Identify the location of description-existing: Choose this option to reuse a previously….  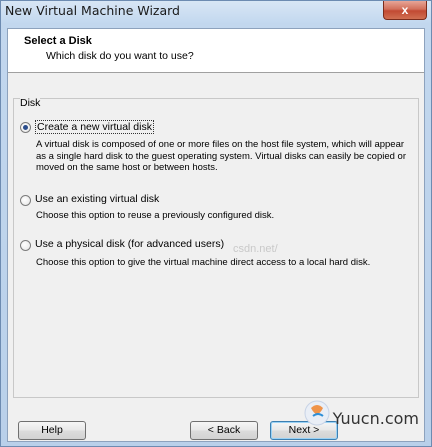
(155, 215).